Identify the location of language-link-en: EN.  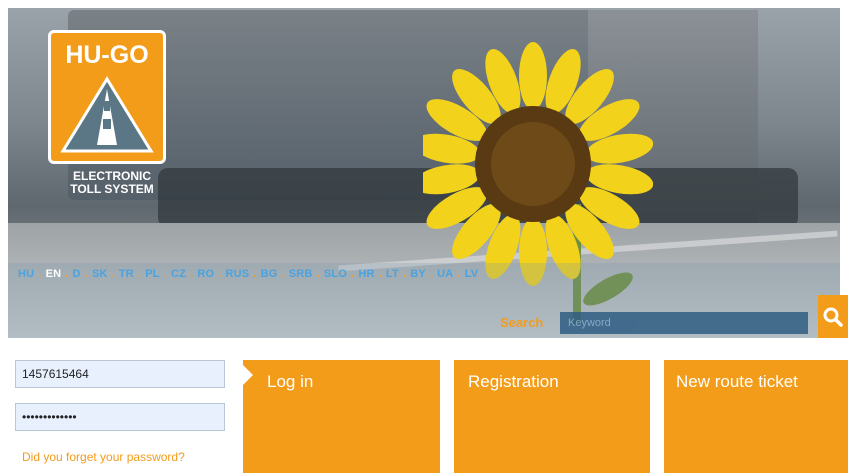
(54, 274).